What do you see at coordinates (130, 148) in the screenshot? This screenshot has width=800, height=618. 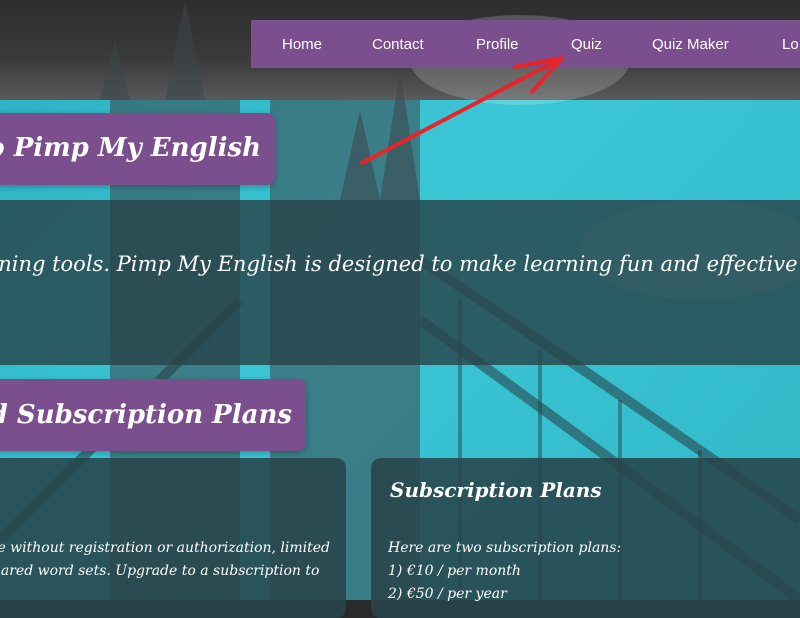 I see `welcome-heading-text: me to Pimp My English` at bounding box center [130, 148].